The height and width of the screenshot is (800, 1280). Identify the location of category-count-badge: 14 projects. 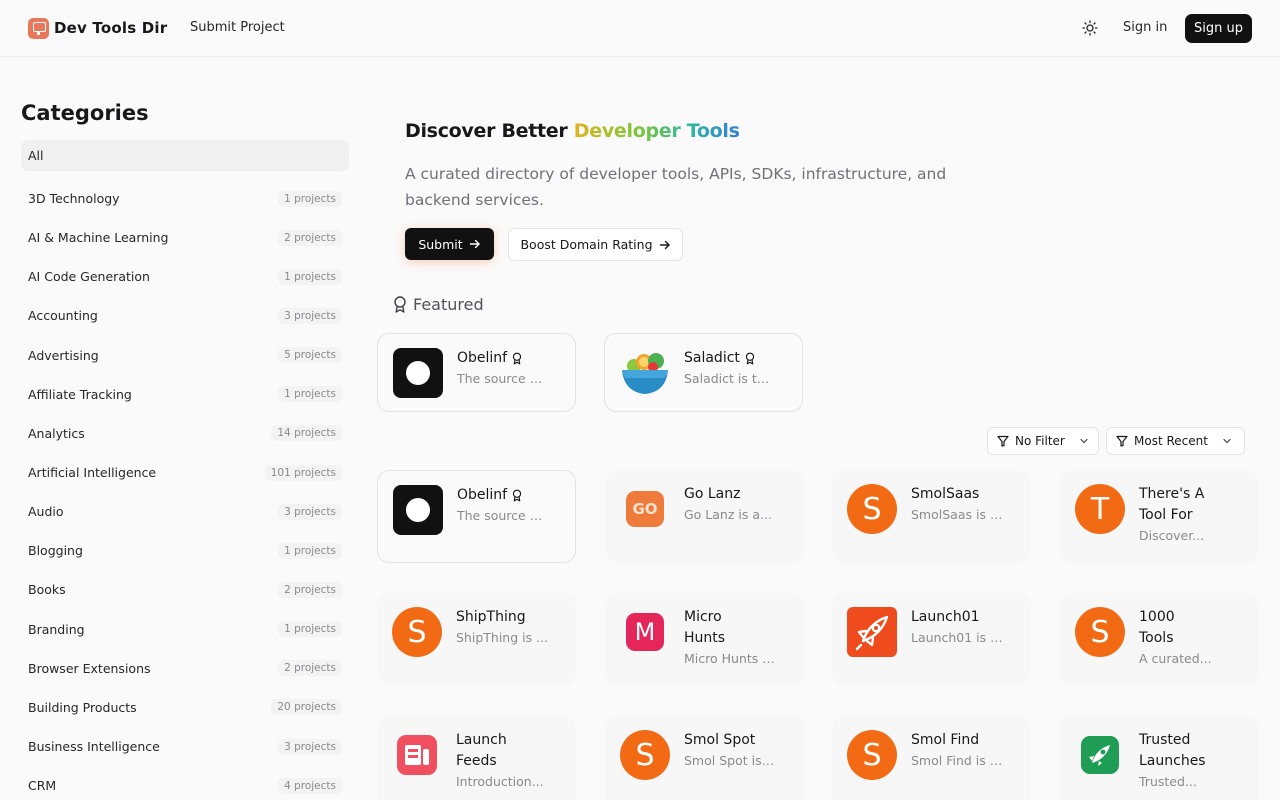
(306, 433).